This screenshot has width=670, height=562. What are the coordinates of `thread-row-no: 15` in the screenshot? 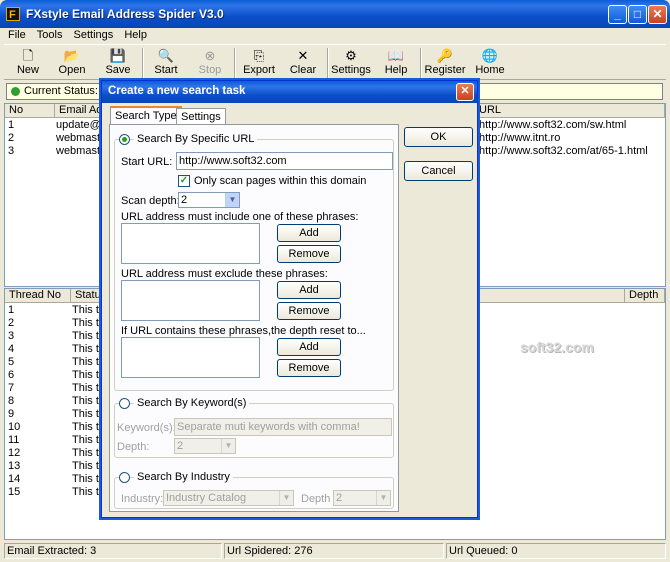 It's located at (14, 492).